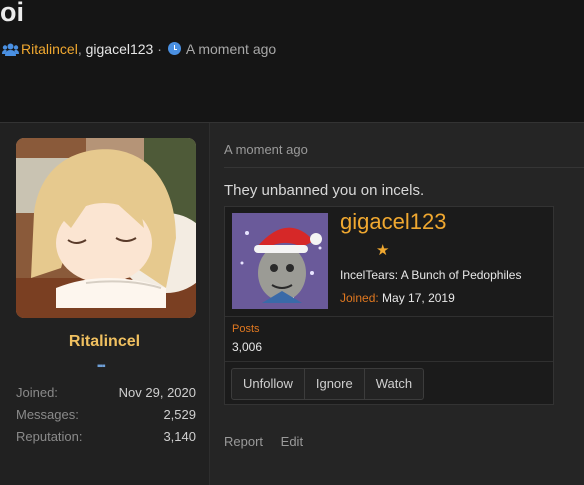  I want to click on member-card-joined: Joined: May 17, 2019, so click(397, 298).